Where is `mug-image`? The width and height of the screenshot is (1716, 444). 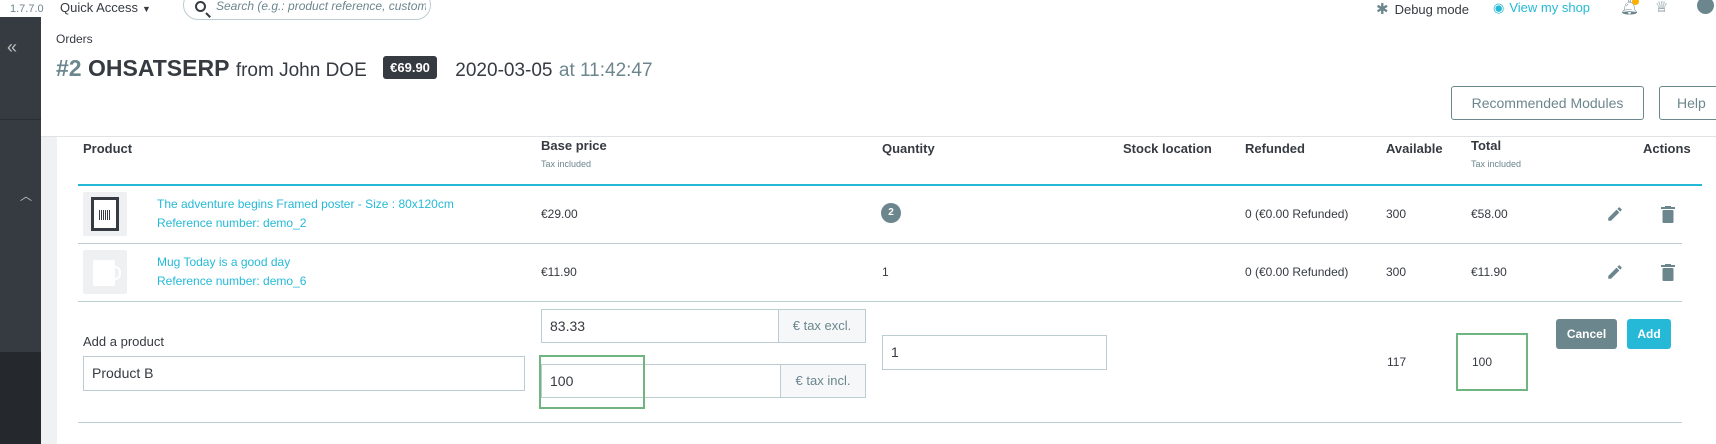
mug-image is located at coordinates (107, 273).